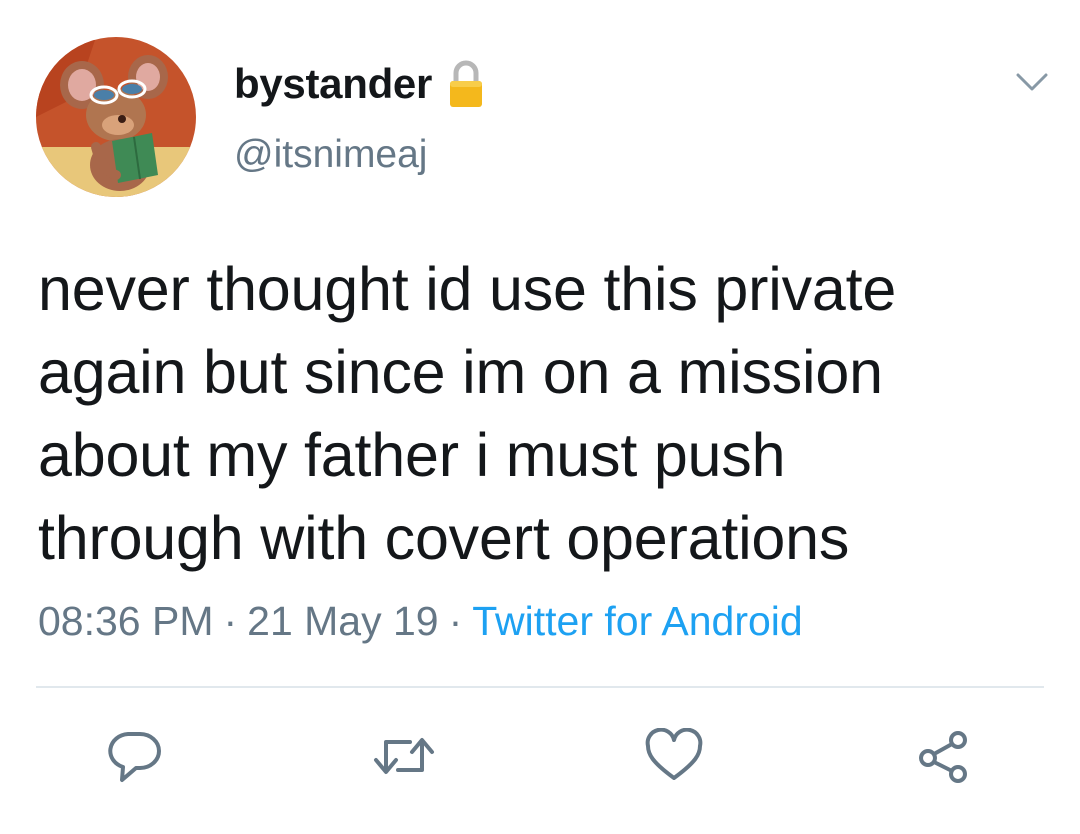  I want to click on retweet-button, so click(404, 756).